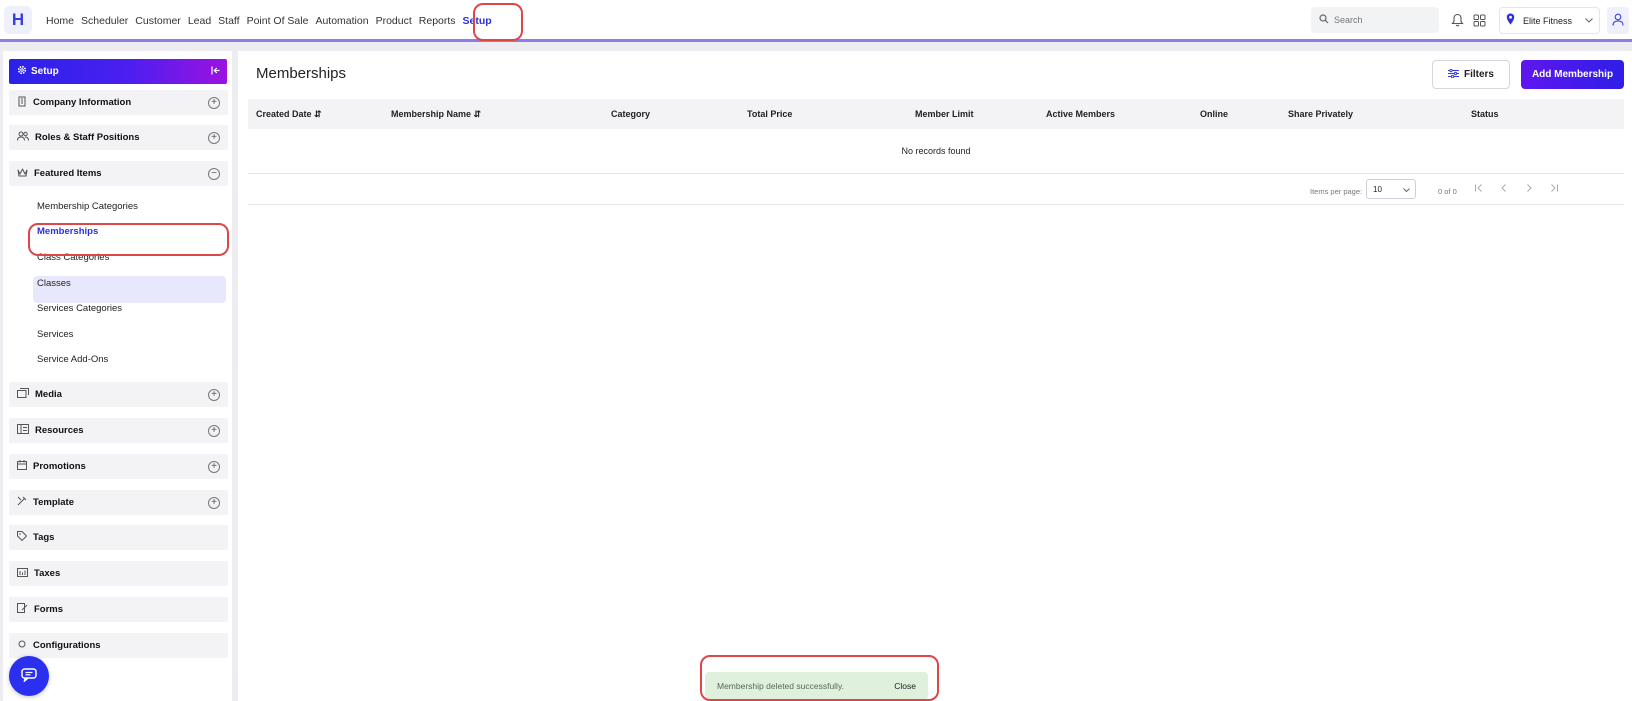  Describe the element at coordinates (631, 114) in the screenshot. I see `column-header-category: Category` at that location.